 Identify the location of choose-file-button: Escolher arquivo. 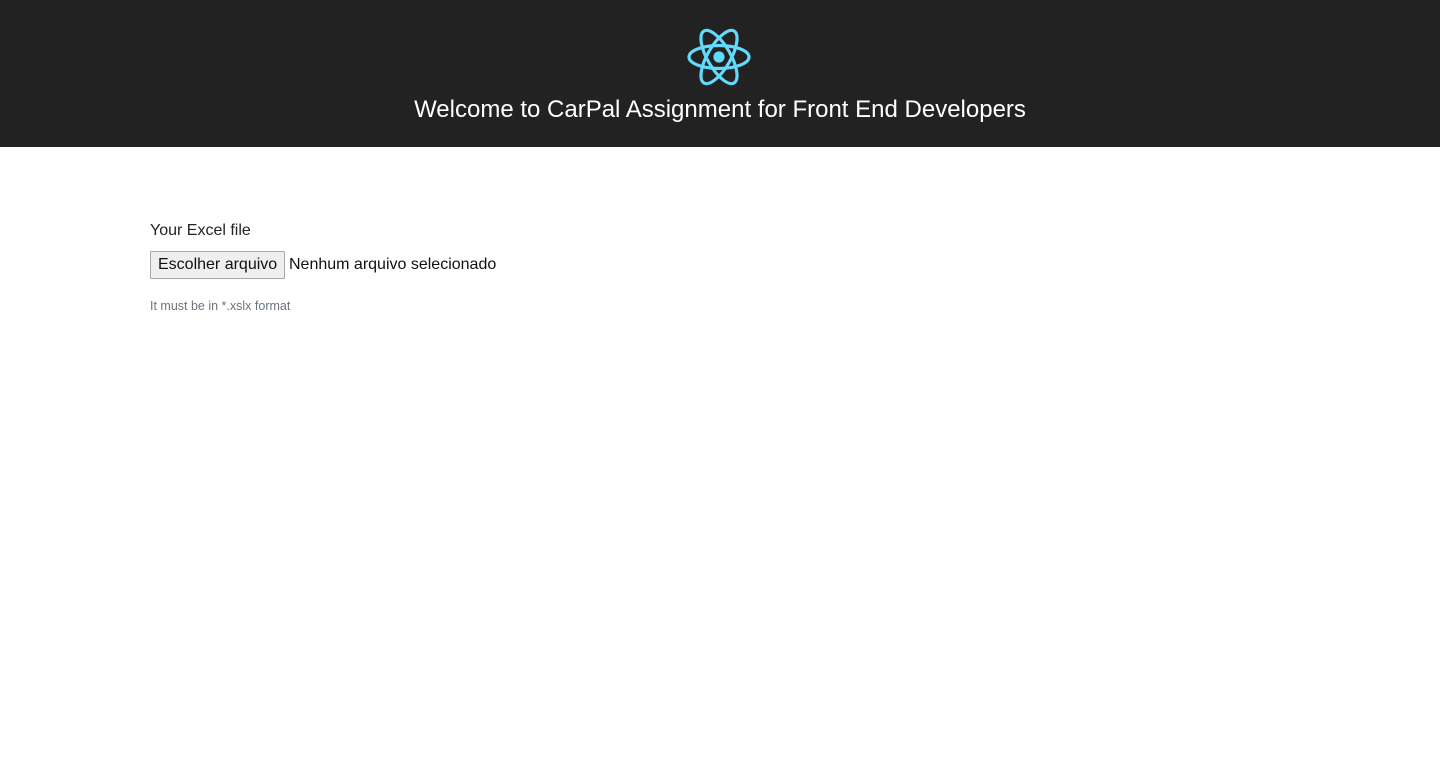
(218, 265).